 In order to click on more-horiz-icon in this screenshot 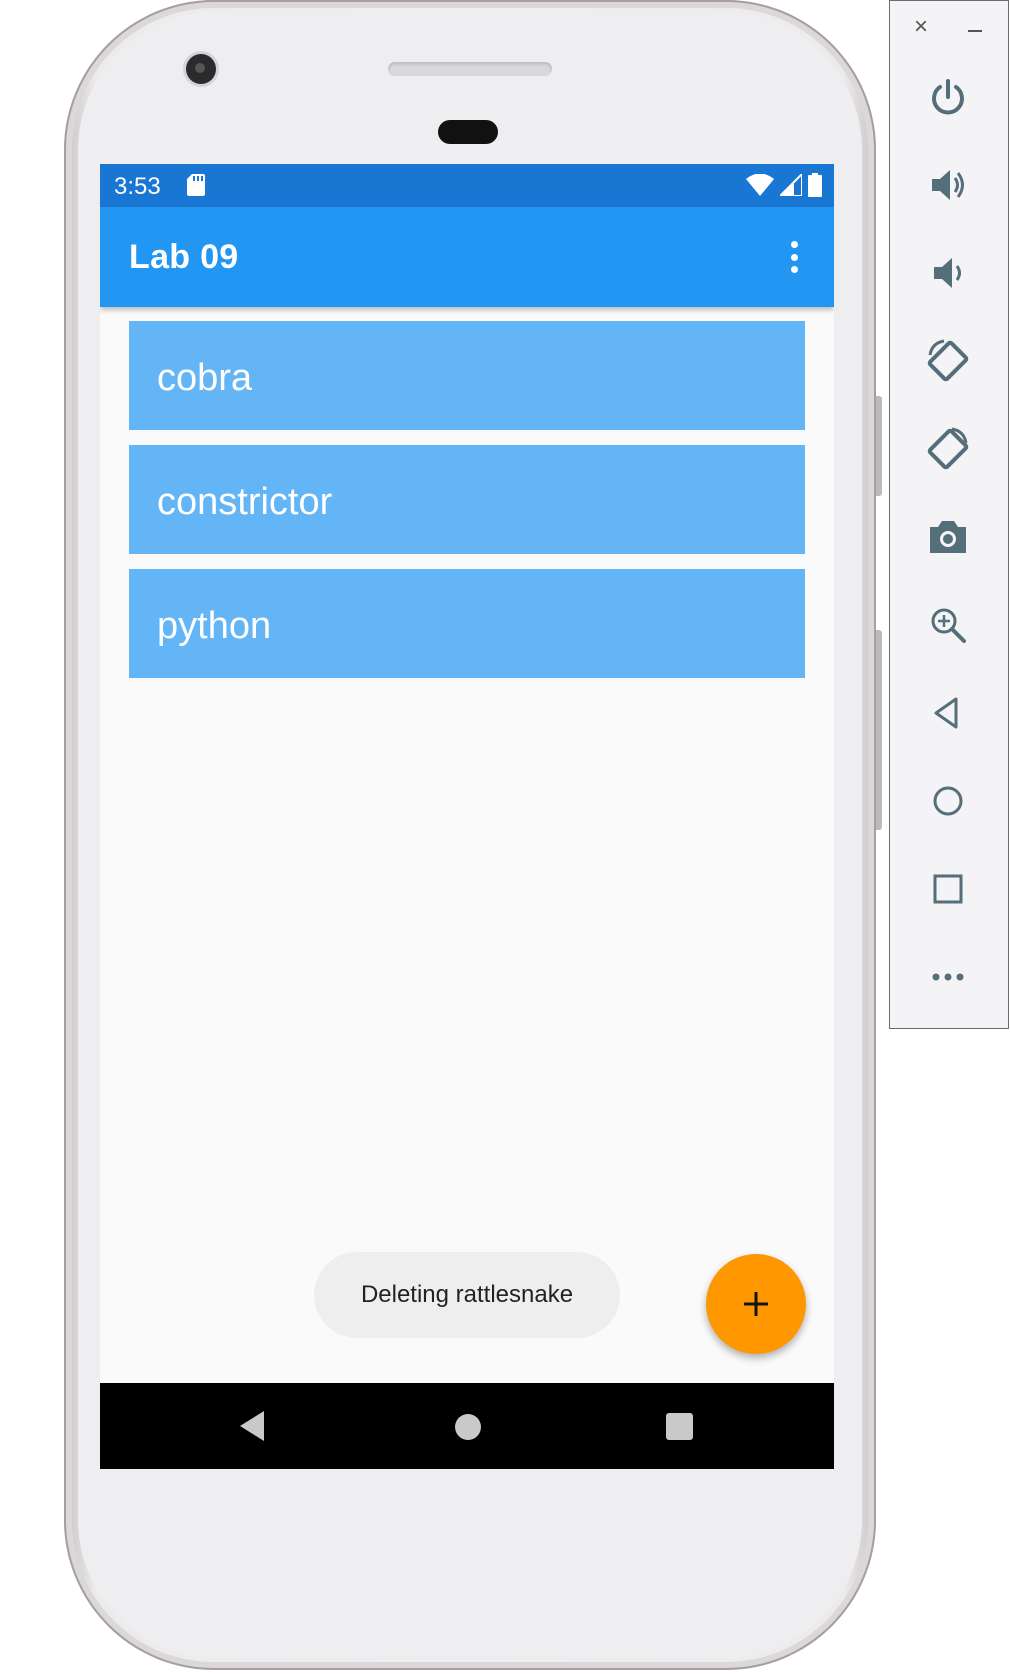, I will do `click(948, 977)`.